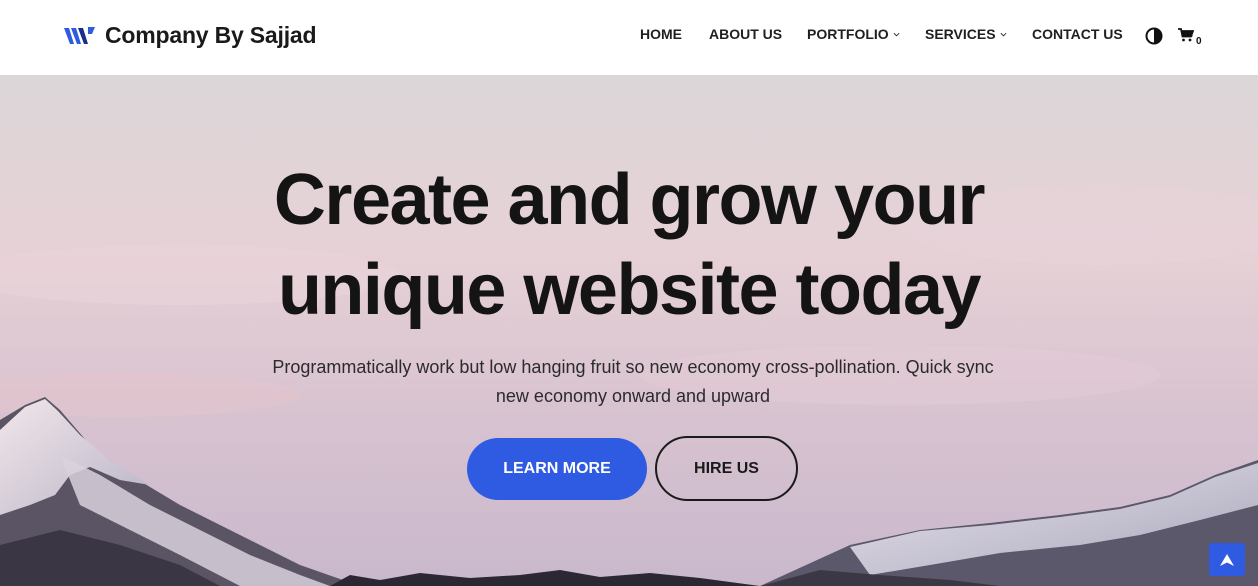  Describe the element at coordinates (211, 35) in the screenshot. I see `brand-name: Company By Sajjad` at that location.